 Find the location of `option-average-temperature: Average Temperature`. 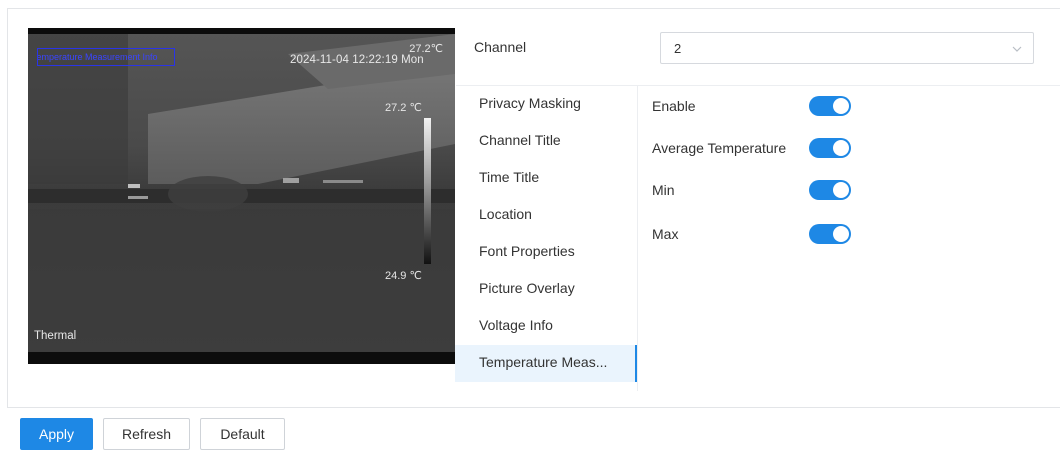

option-average-temperature: Average Temperature is located at coordinates (762, 150).